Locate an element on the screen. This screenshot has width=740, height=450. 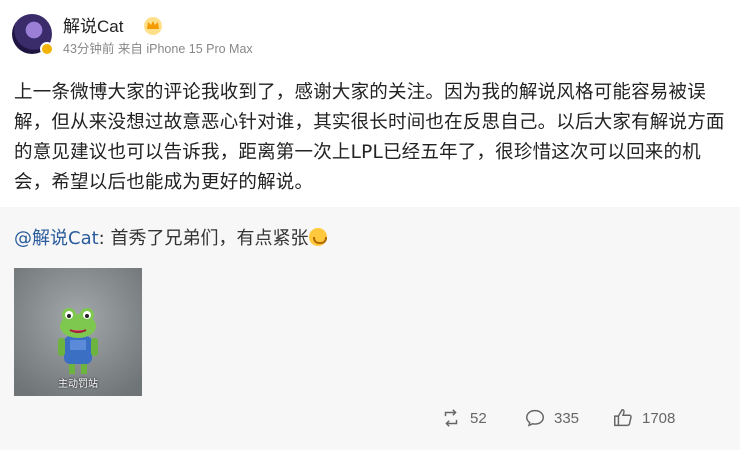
repost-text: @解说Cat: 首秀了兄弟们，有点紧张 is located at coordinates (171, 239).